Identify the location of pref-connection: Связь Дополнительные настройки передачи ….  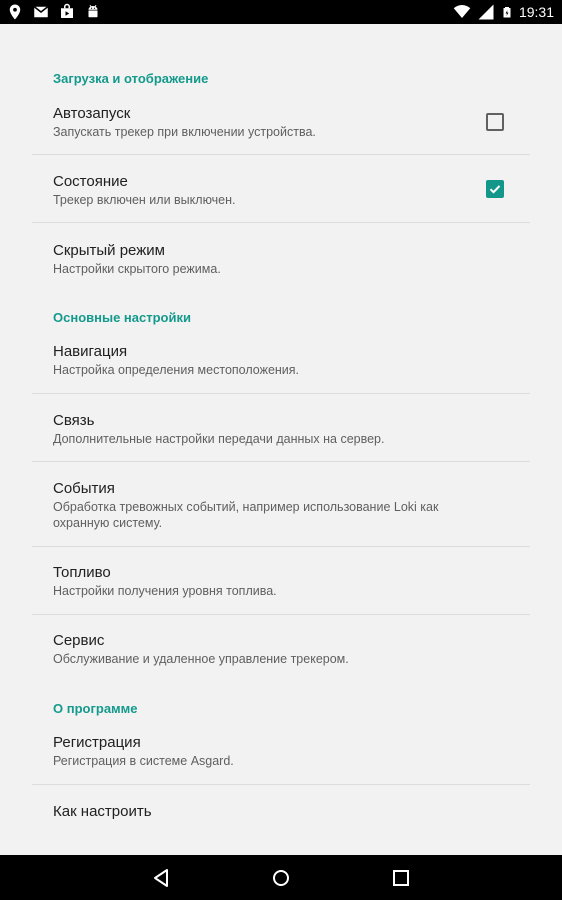
(281, 436).